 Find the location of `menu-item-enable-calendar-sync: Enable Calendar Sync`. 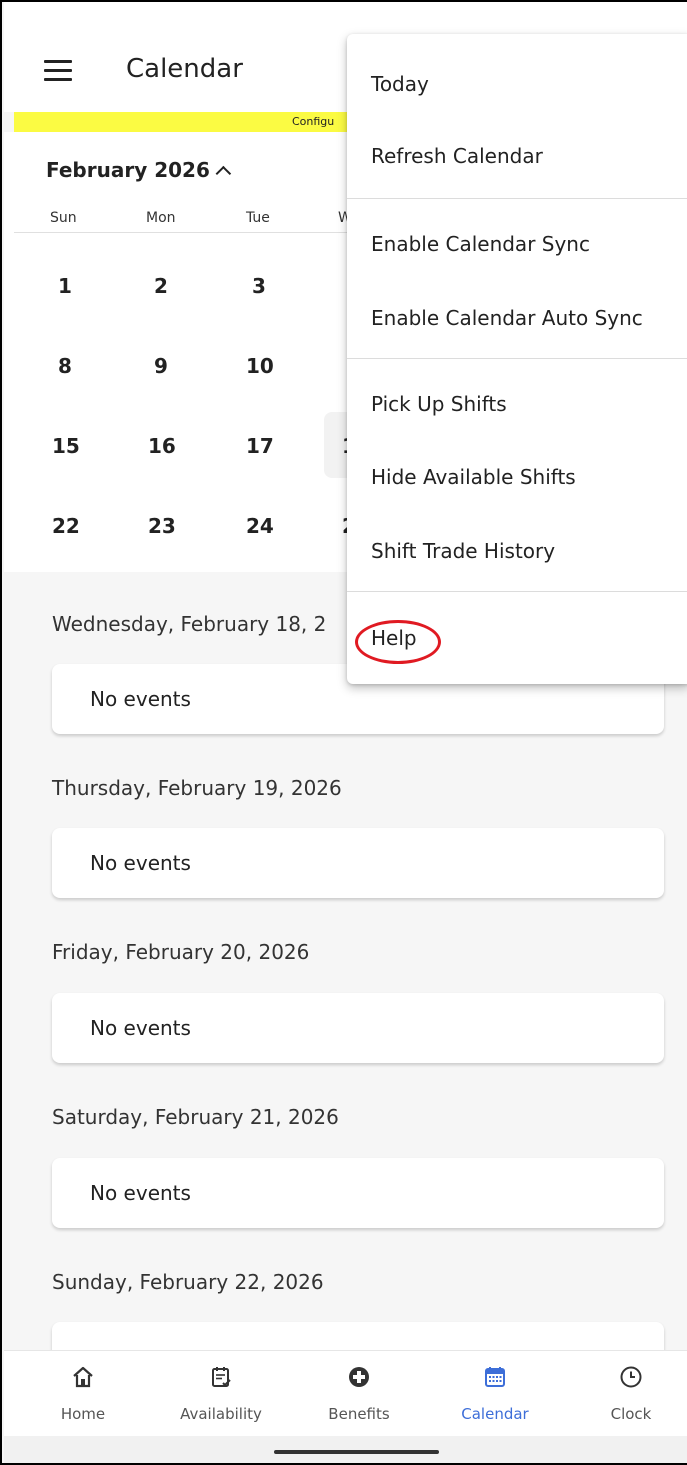

menu-item-enable-calendar-sync: Enable Calendar Sync is located at coordinates (480, 244).